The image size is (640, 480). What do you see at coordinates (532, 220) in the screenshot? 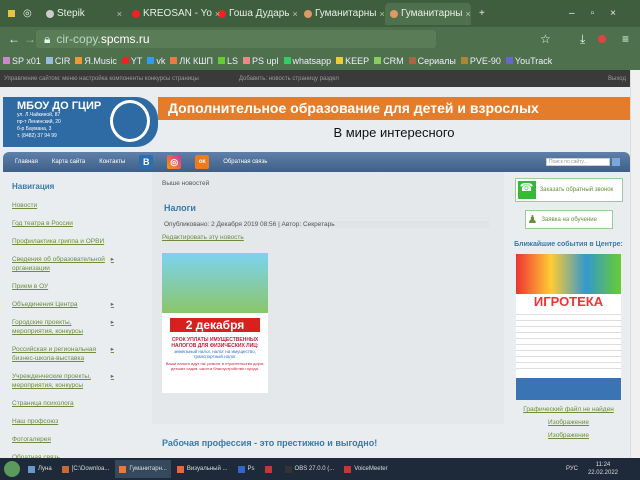
I see `person-desk-icon: ♟` at bounding box center [532, 220].